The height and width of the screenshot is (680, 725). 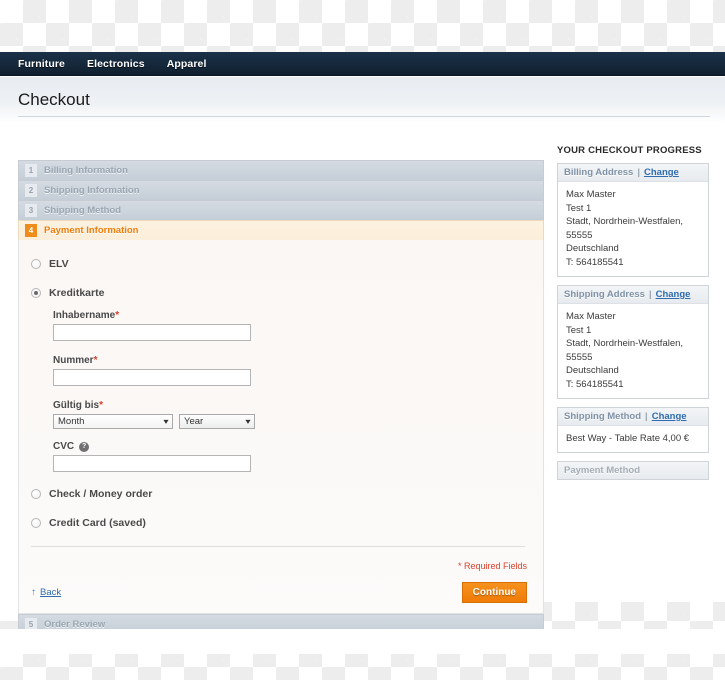 What do you see at coordinates (281, 293) in the screenshot?
I see `payment-option-kreditkarte: Kreditkarte` at bounding box center [281, 293].